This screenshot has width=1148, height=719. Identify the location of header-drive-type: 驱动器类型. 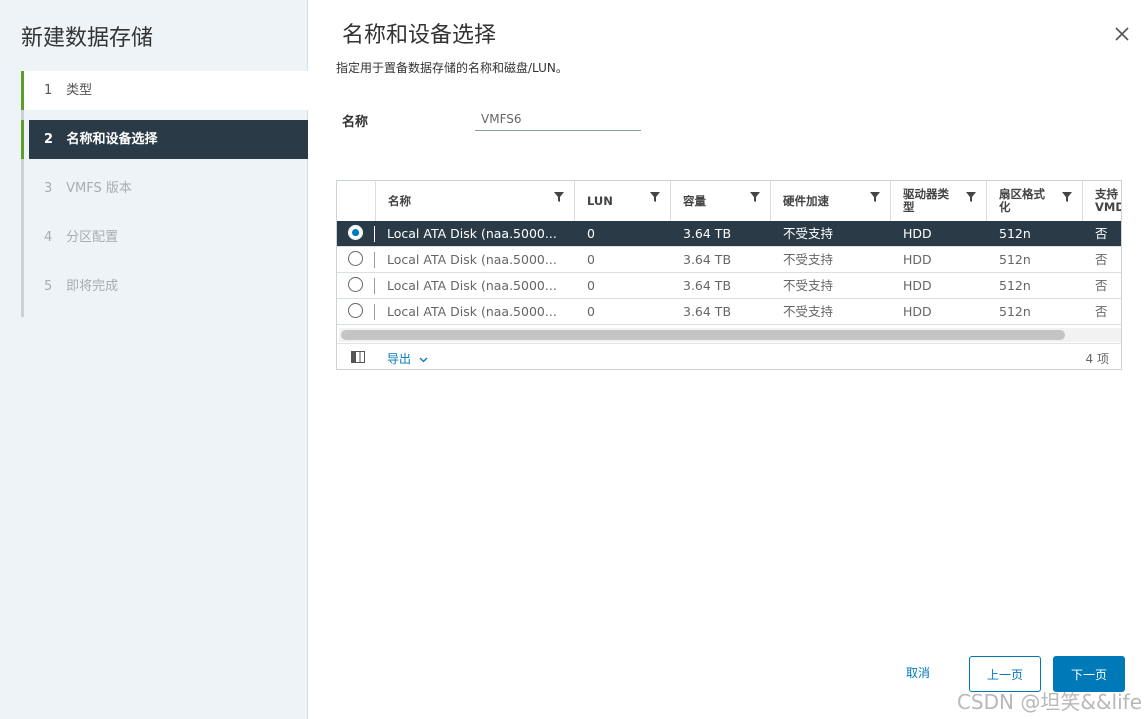
(938, 201).